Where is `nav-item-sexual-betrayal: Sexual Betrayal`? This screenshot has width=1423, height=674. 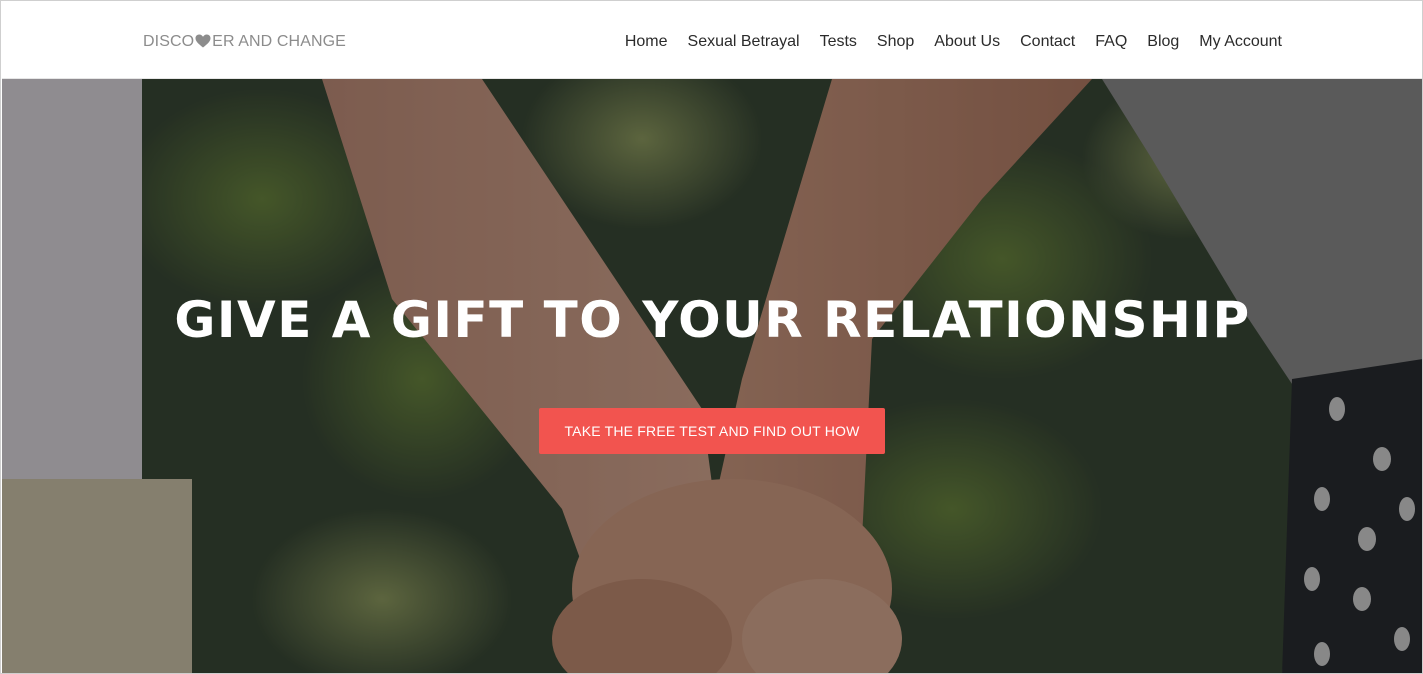
nav-item-sexual-betrayal: Sexual Betrayal is located at coordinates (744, 42).